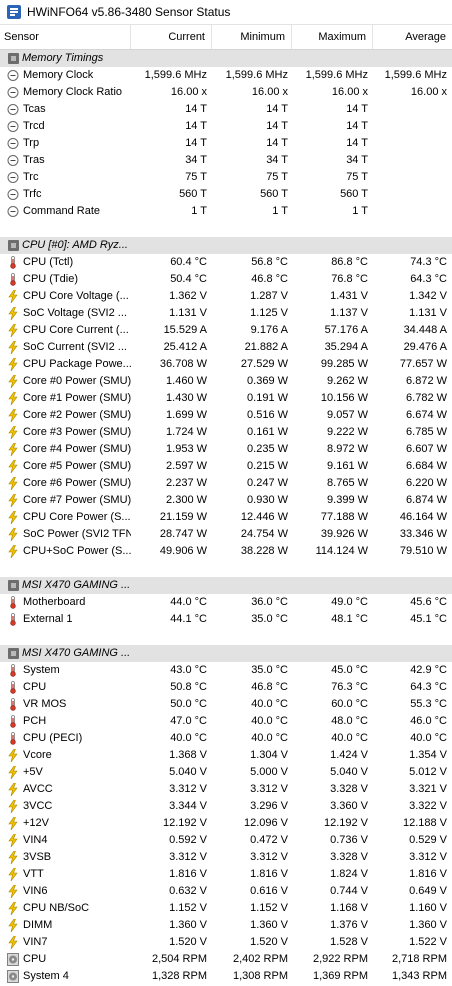 The image size is (452, 986). Describe the element at coordinates (344, 364) in the screenshot. I see `maximum-value: 99.285 W` at that location.